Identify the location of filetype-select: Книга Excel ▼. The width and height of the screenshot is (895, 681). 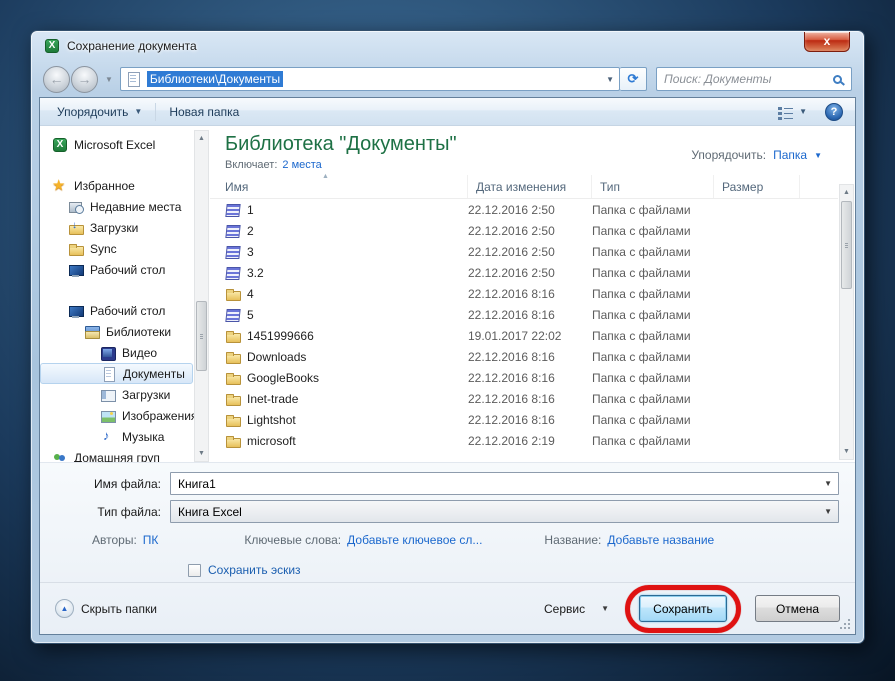
(504, 511).